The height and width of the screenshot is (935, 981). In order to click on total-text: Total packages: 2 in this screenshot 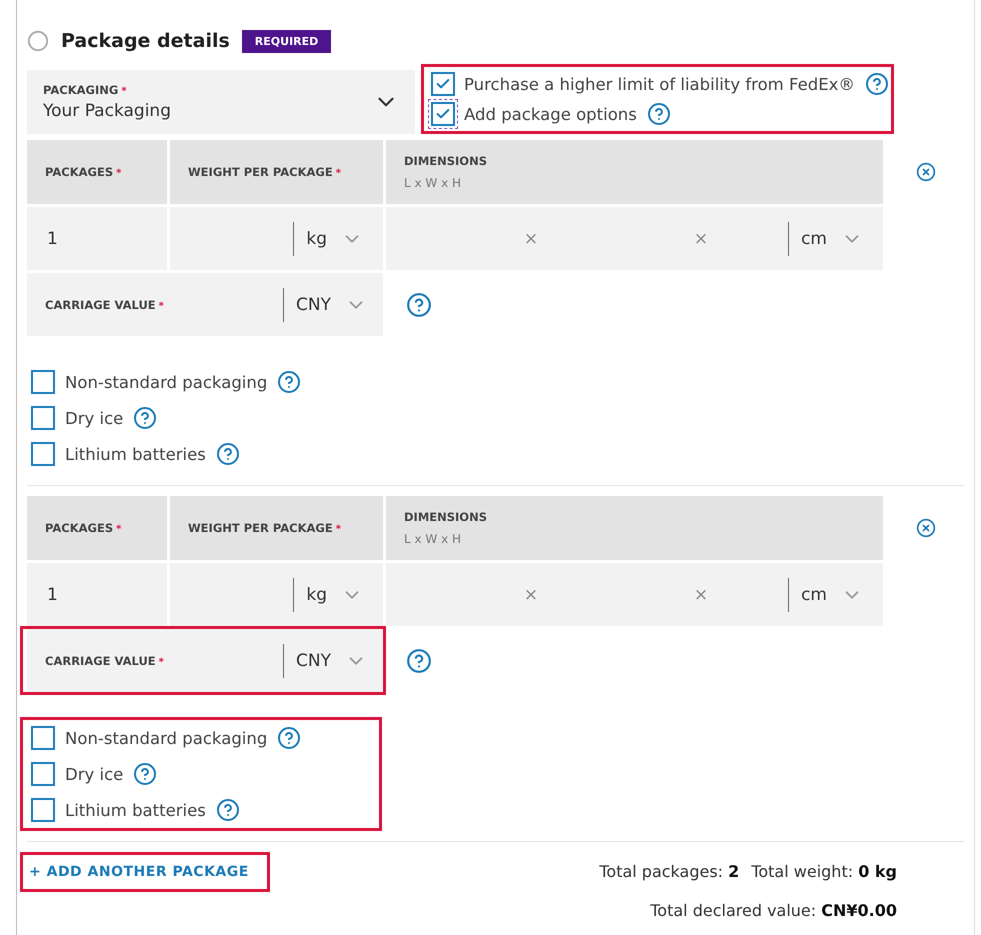, I will do `click(669, 871)`.